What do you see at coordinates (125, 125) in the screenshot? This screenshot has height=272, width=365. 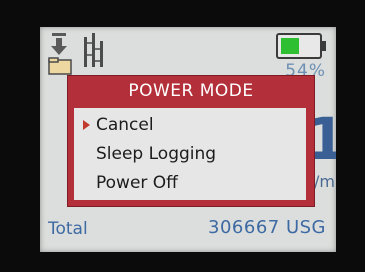 I see `menu-item-label: Cancel` at bounding box center [125, 125].